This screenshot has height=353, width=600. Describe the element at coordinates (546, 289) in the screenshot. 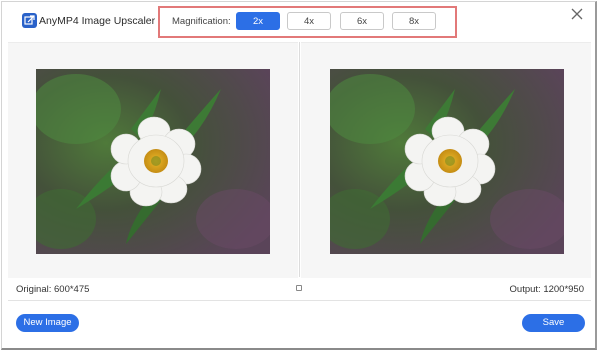

I see `output-size-label: Output: 1200*950` at that location.